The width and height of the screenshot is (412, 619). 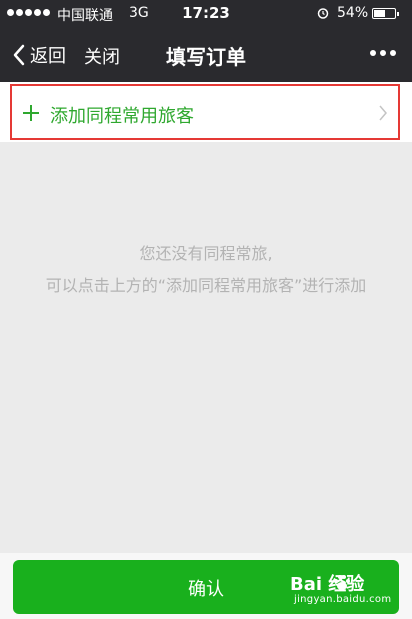 I want to click on chevron-right-icon, so click(x=383, y=113).